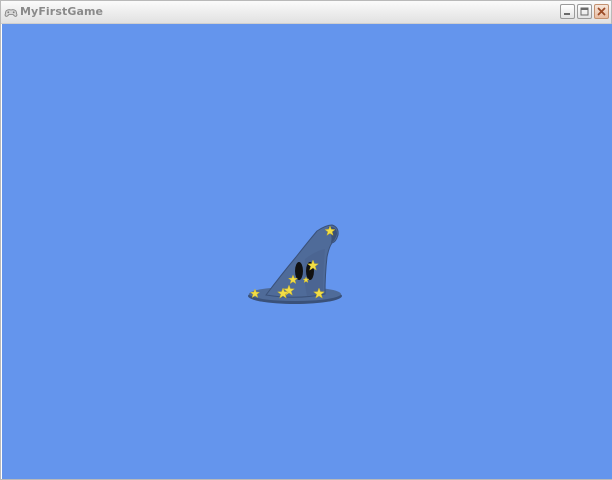  I want to click on maximize-icon, so click(584, 11).